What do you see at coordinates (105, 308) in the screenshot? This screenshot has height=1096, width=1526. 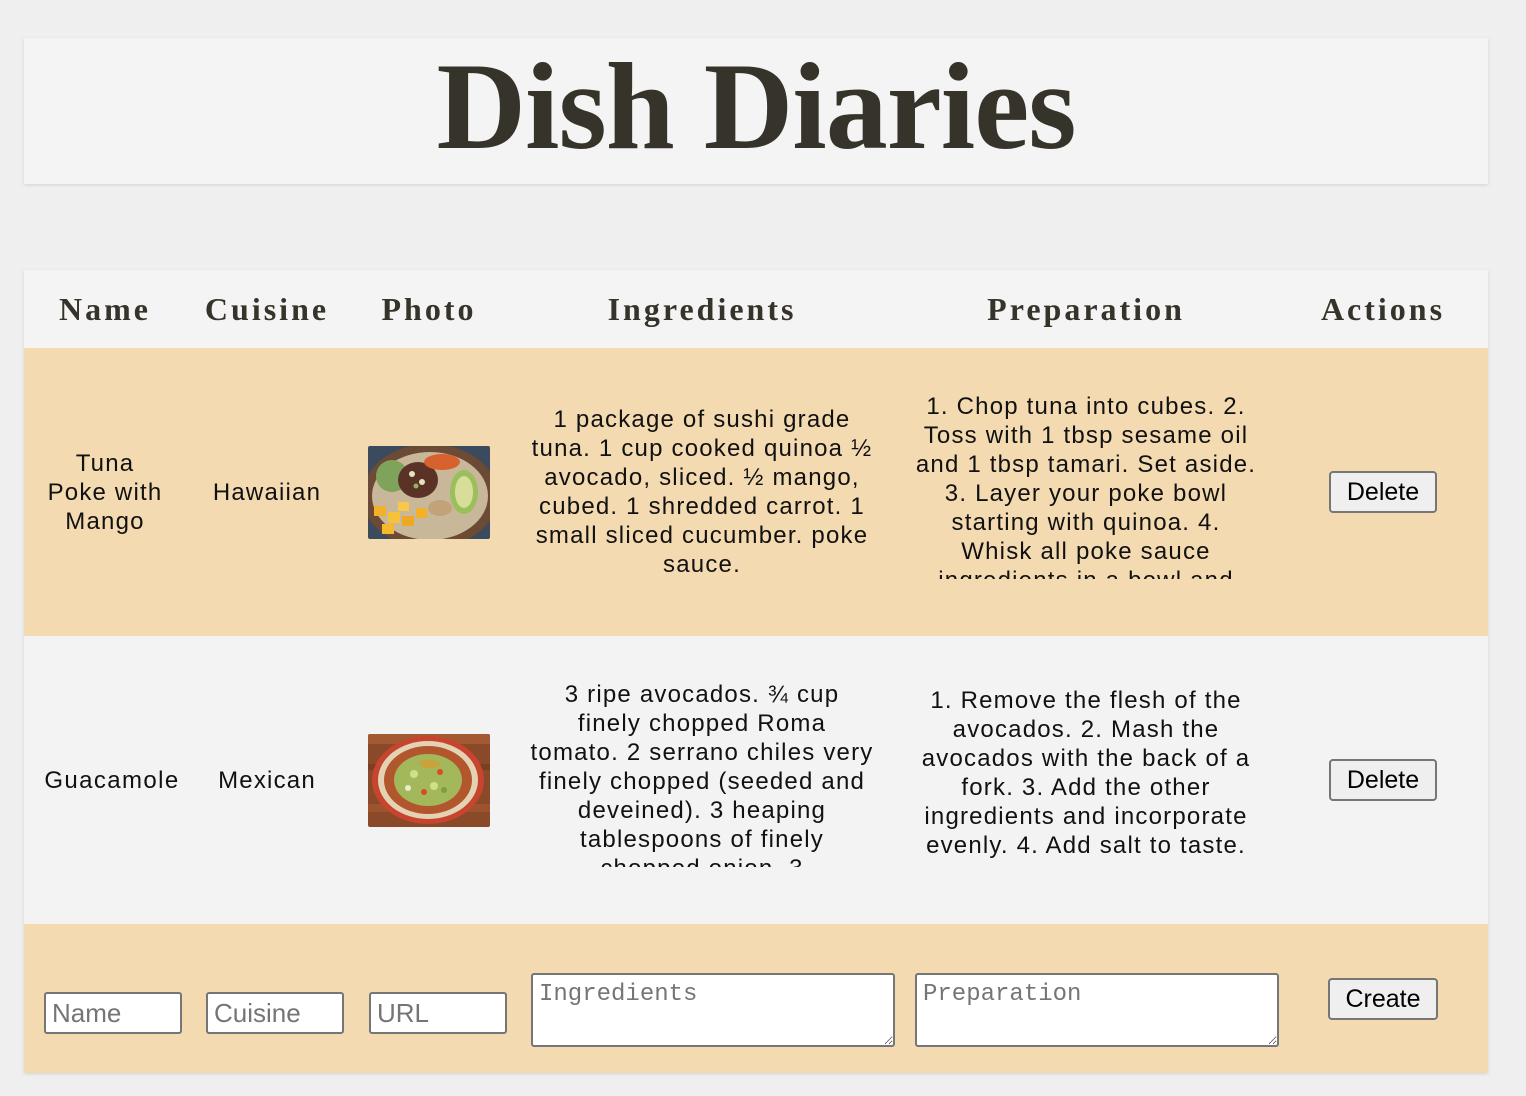 I see `column-header-name: Name` at bounding box center [105, 308].